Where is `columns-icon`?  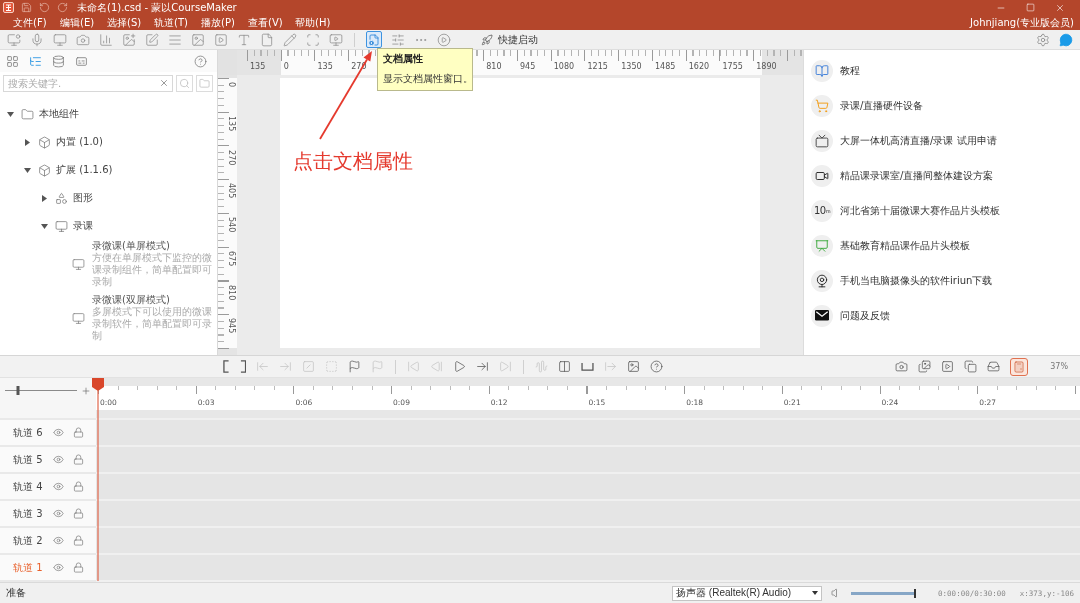 columns-icon is located at coordinates (564, 366).